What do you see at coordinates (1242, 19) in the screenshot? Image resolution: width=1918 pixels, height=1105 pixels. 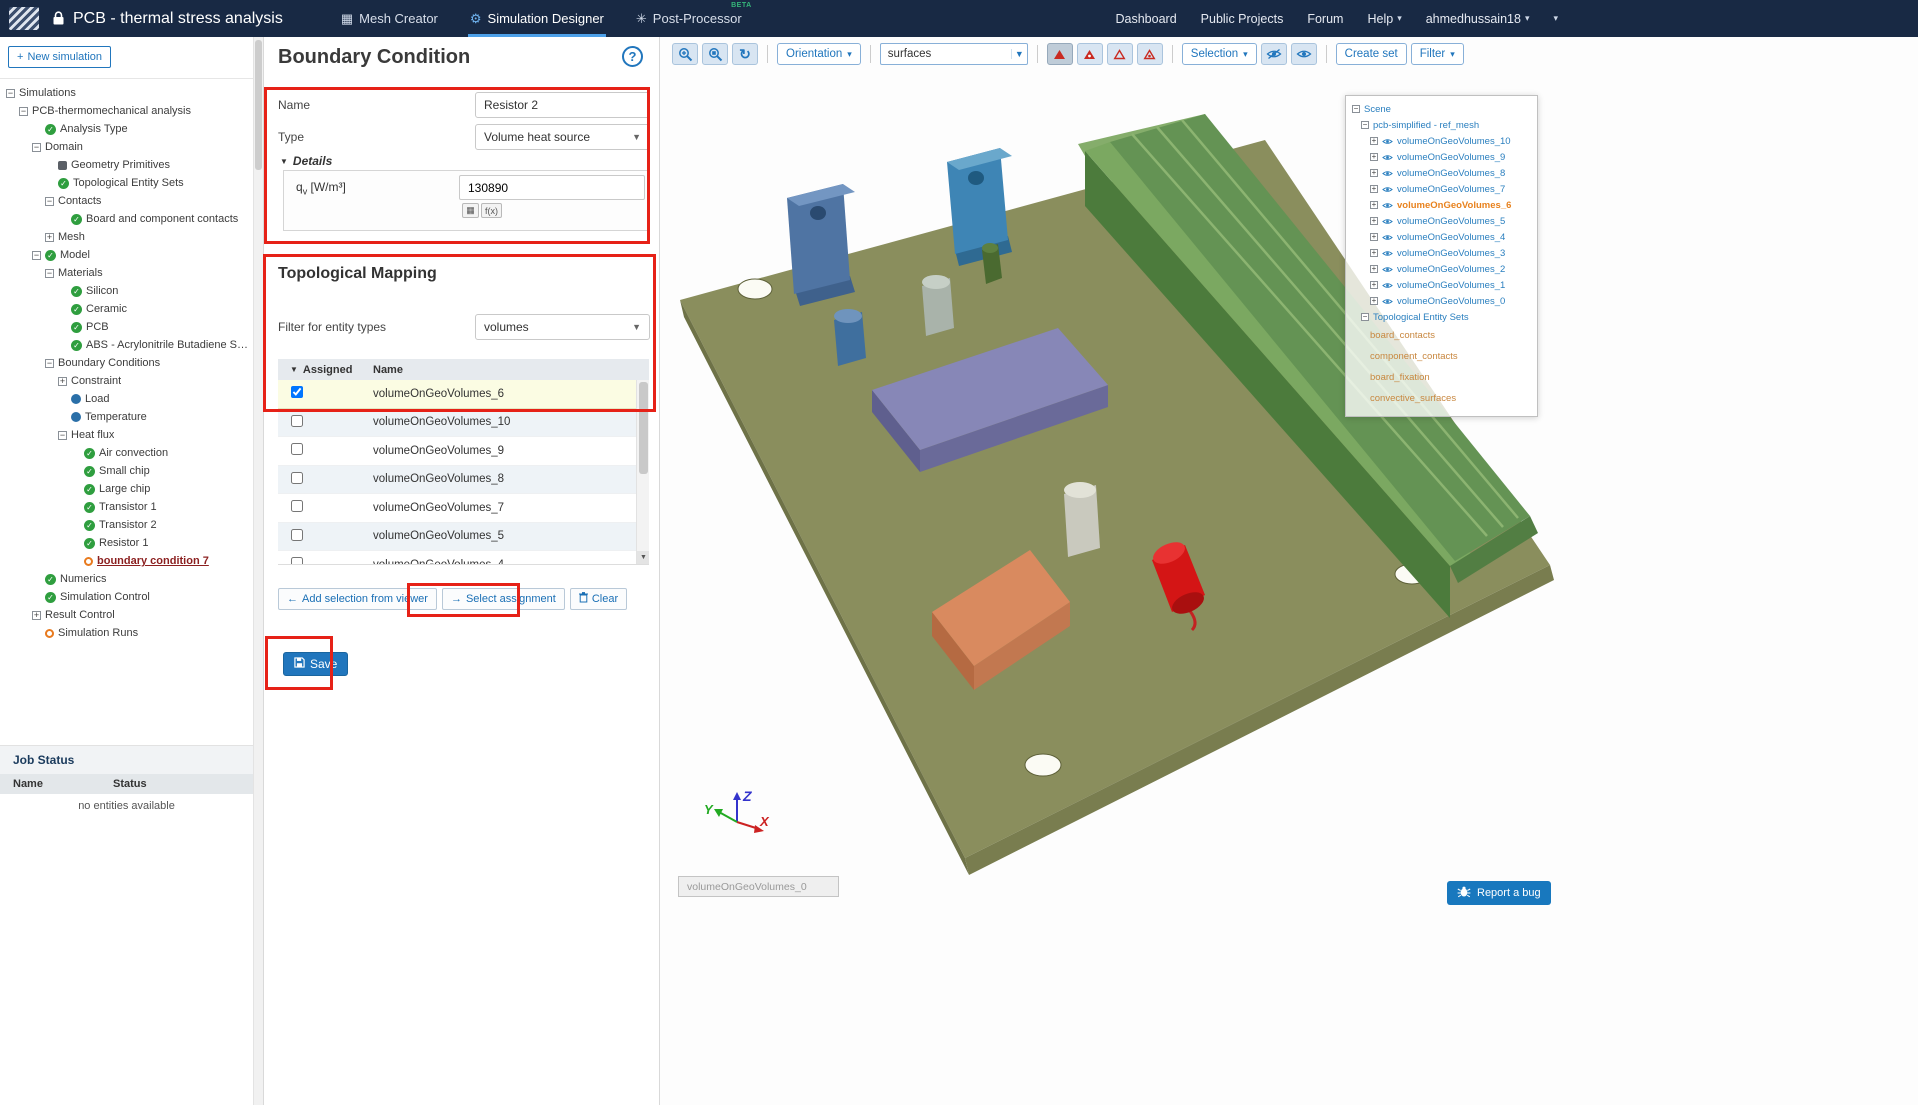 I see `nav-public-projects: Public Projects` at bounding box center [1242, 19].